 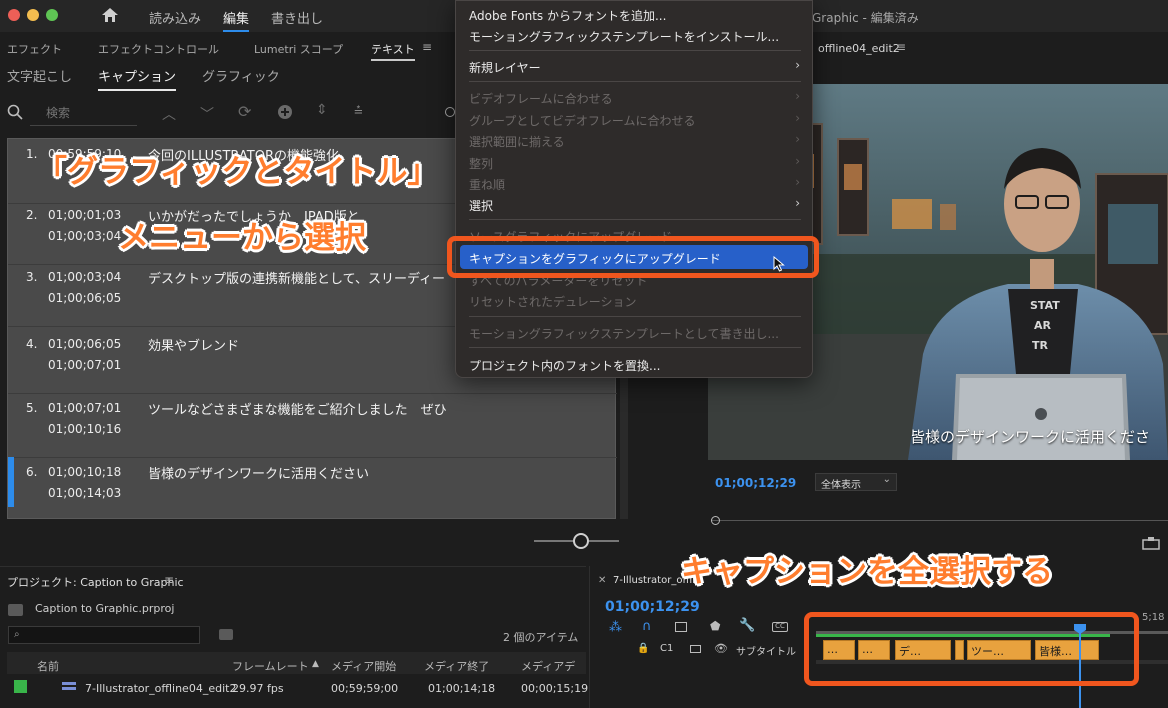 I want to click on minimize-window-button, so click(x=33, y=15).